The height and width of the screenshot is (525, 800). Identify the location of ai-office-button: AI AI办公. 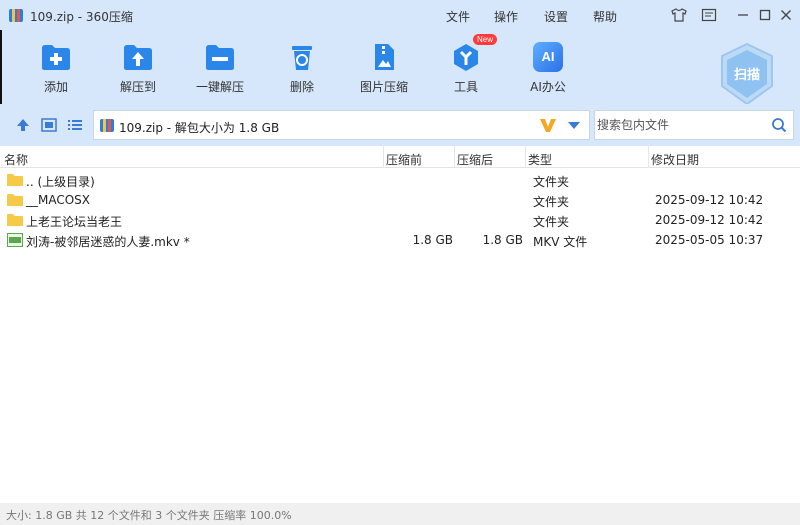
(548, 68).